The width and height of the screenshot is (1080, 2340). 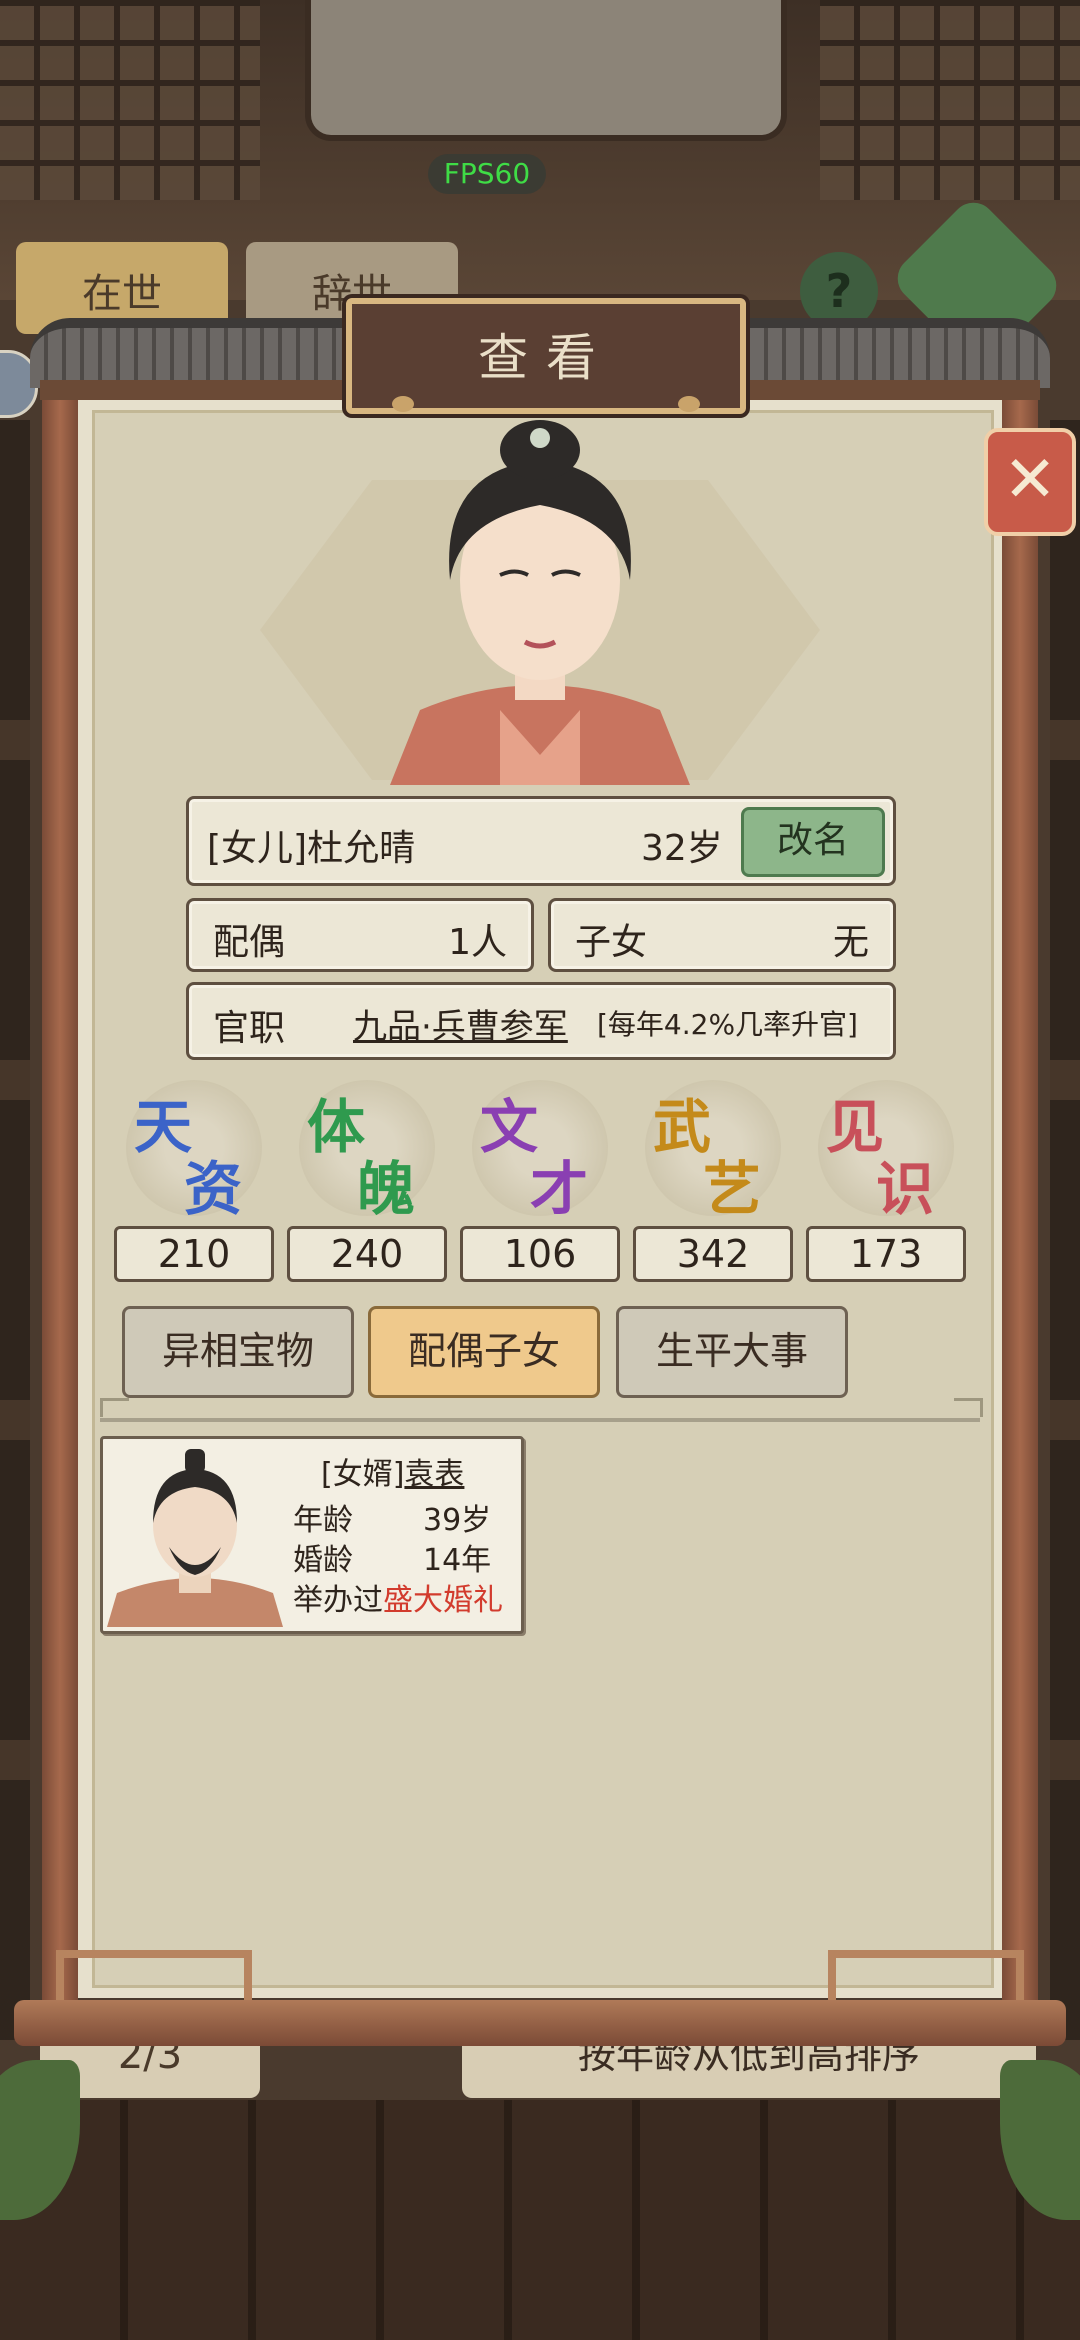 What do you see at coordinates (546, 70) in the screenshot?
I see `painting-window` at bounding box center [546, 70].